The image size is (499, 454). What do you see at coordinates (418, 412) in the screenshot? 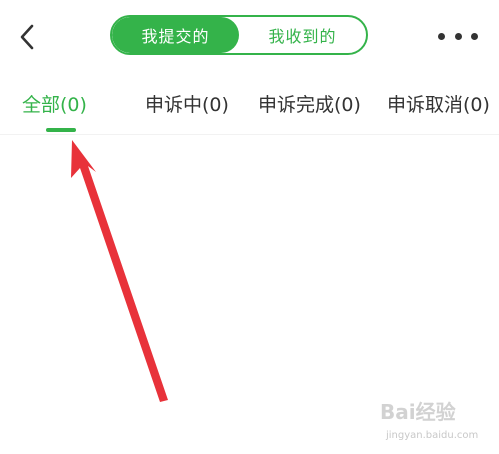
I see `watermark-logo: Bai经验` at bounding box center [418, 412].